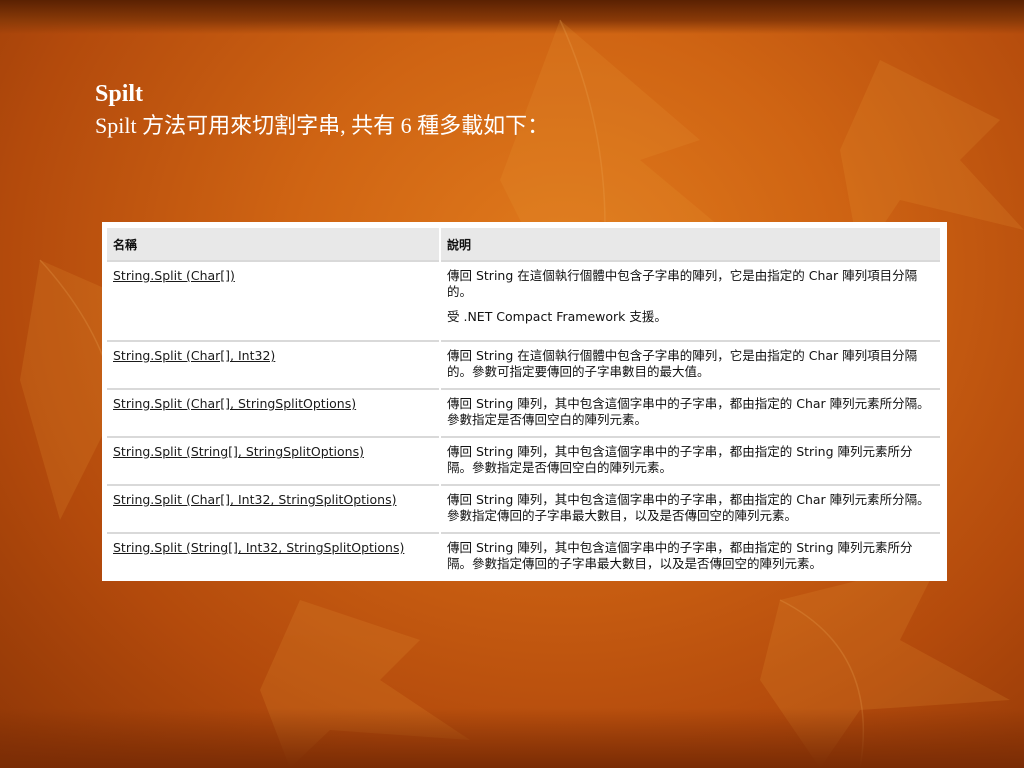 The width and height of the screenshot is (1024, 768). What do you see at coordinates (194, 355) in the screenshot?
I see `overload-link: String.Split (Char[], Int32)` at bounding box center [194, 355].